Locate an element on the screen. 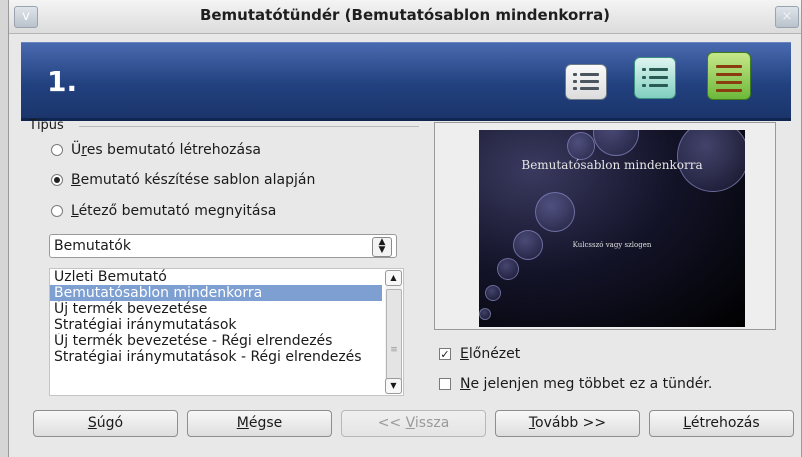 Image resolution: width=802 pixels, height=457 pixels. radio-label: Üres bemutató létrehozása is located at coordinates (166, 150).